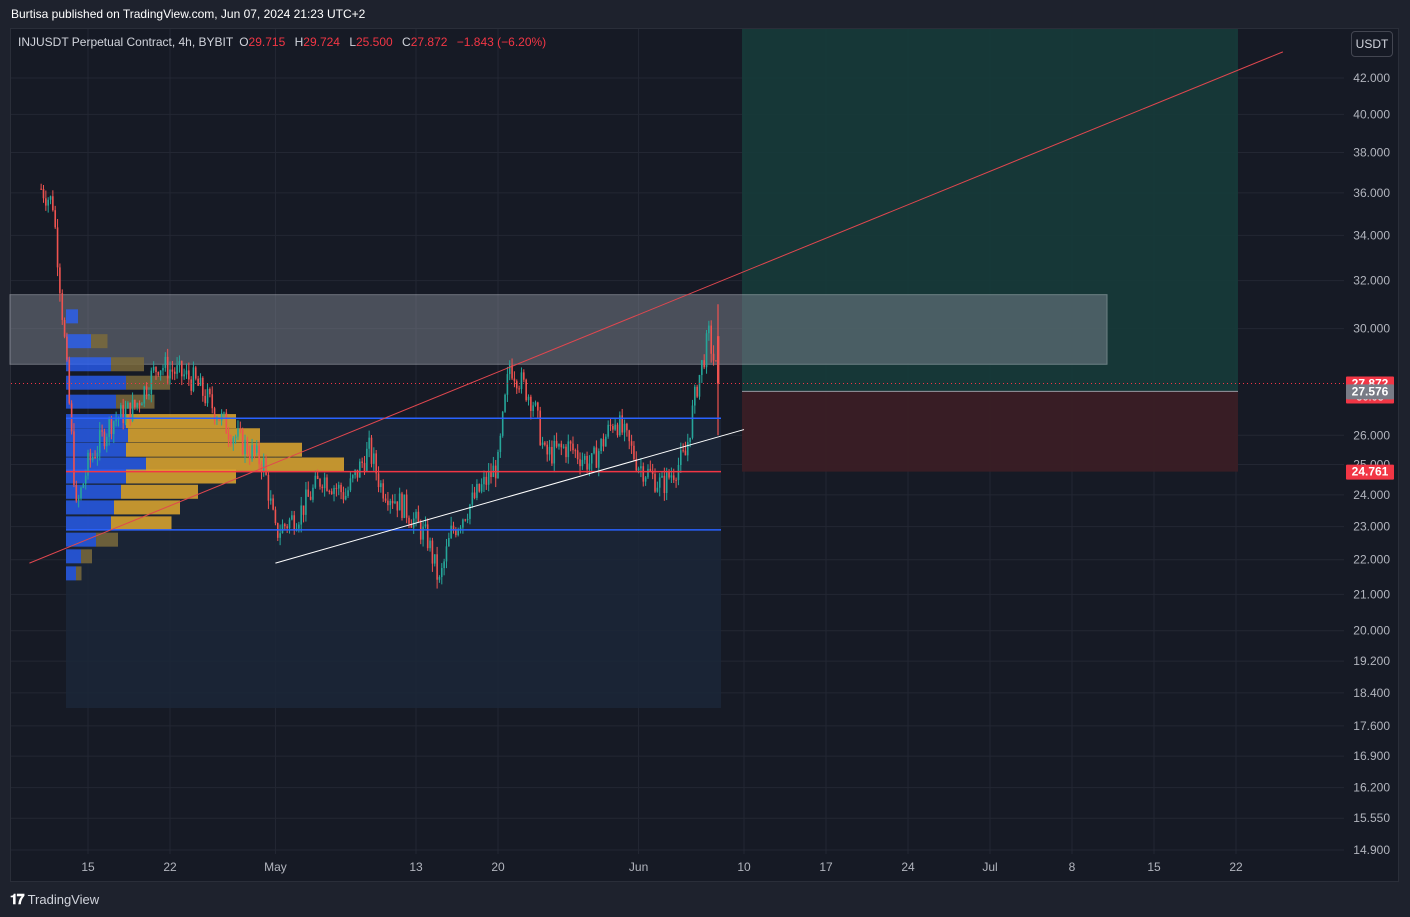  Describe the element at coordinates (1371, 495) in the screenshot. I see `price-tick-label: 24.000` at that location.